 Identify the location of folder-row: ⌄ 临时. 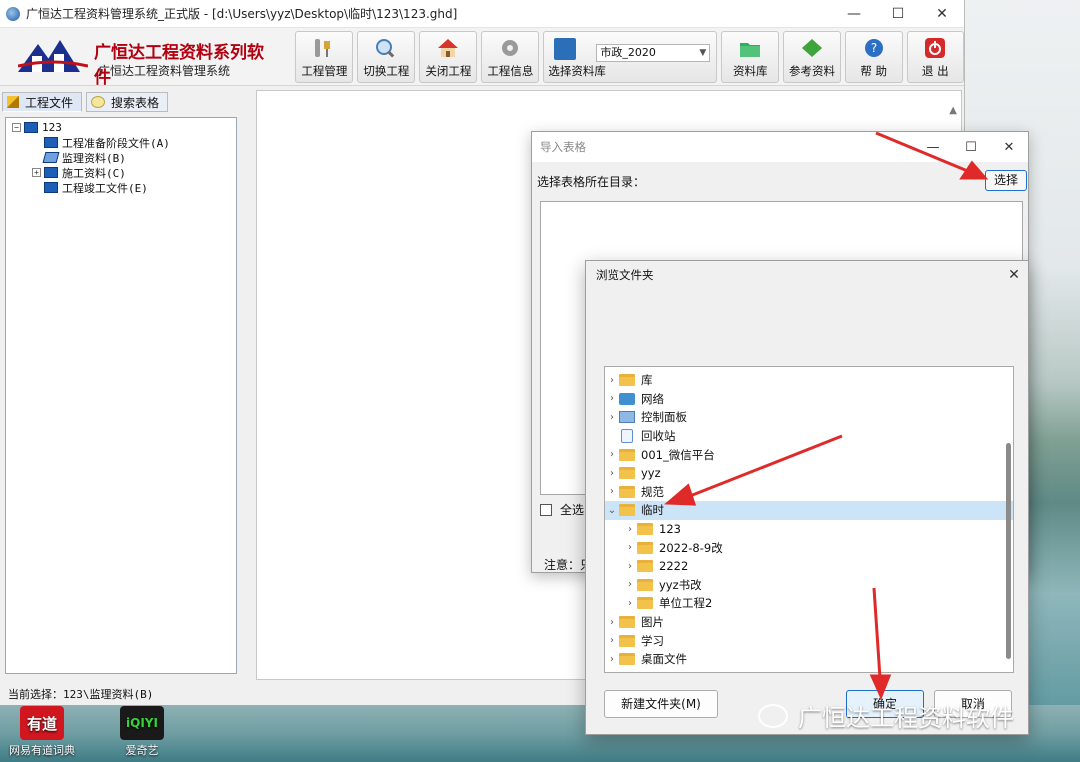
(809, 510).